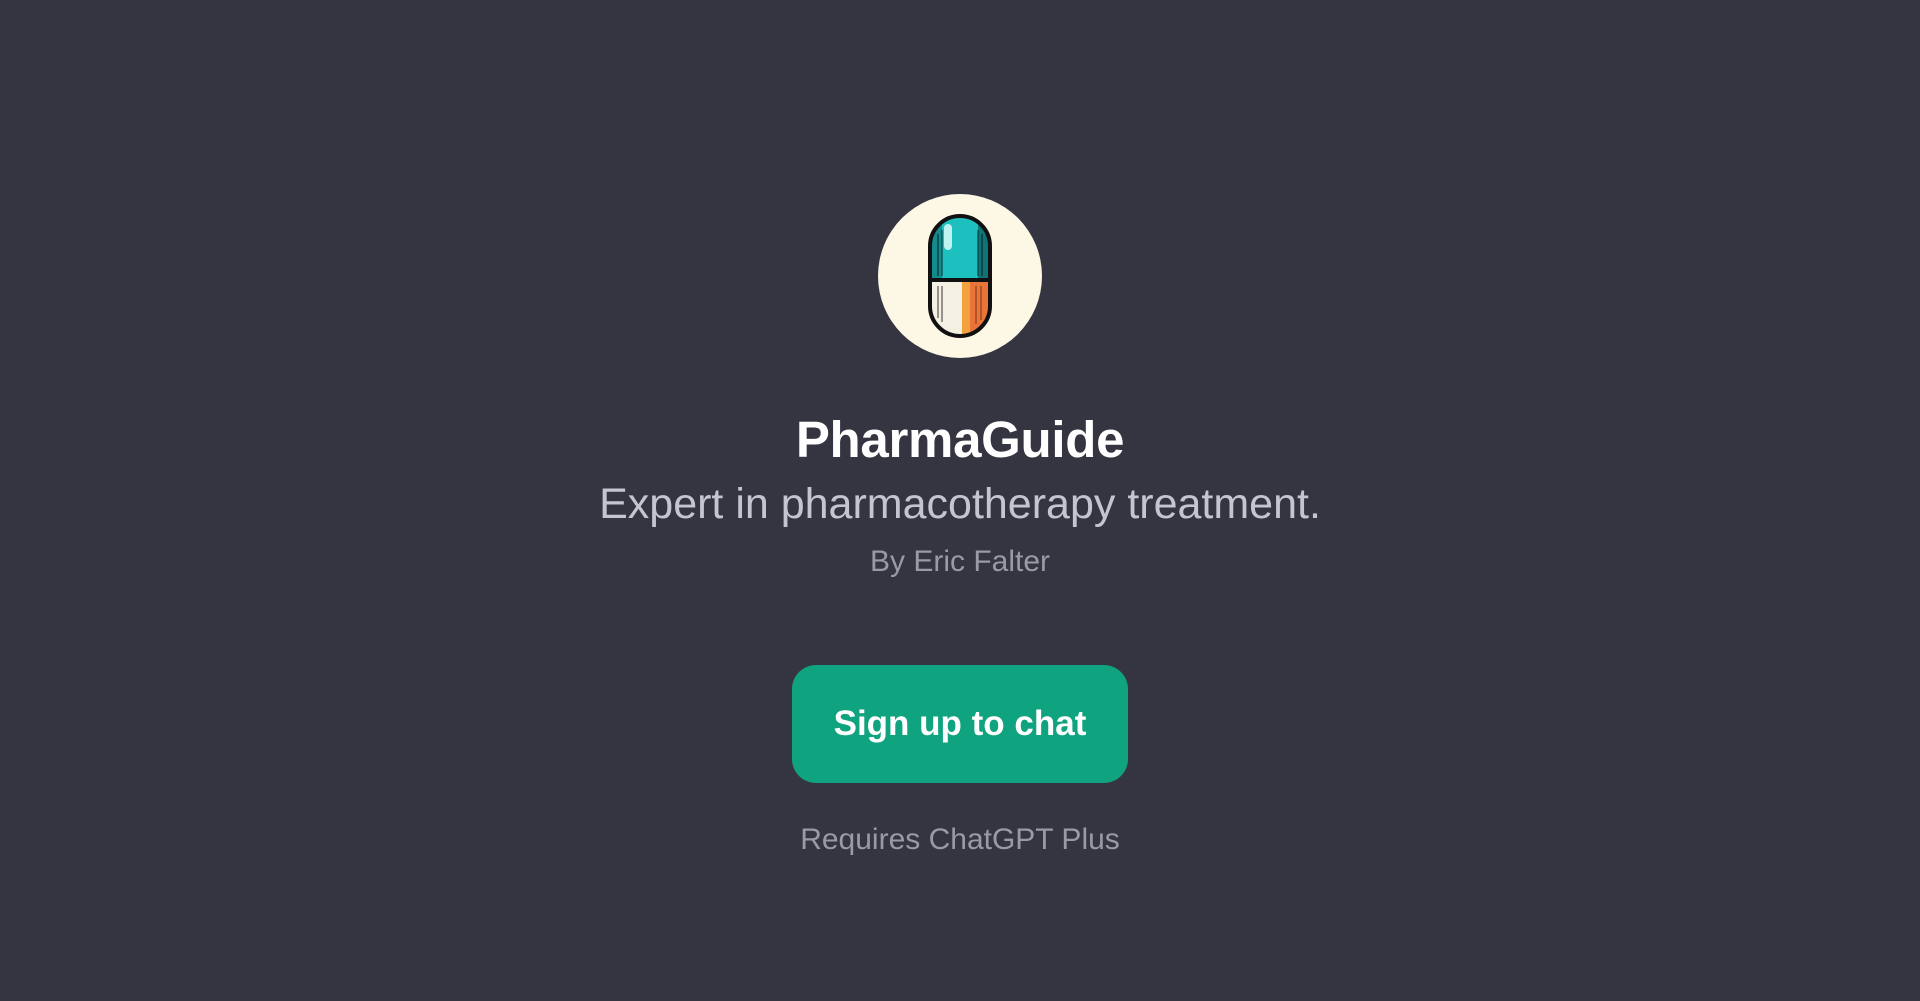  What do you see at coordinates (960, 839) in the screenshot?
I see `requirement-note: Requires ChatGPT Plus` at bounding box center [960, 839].